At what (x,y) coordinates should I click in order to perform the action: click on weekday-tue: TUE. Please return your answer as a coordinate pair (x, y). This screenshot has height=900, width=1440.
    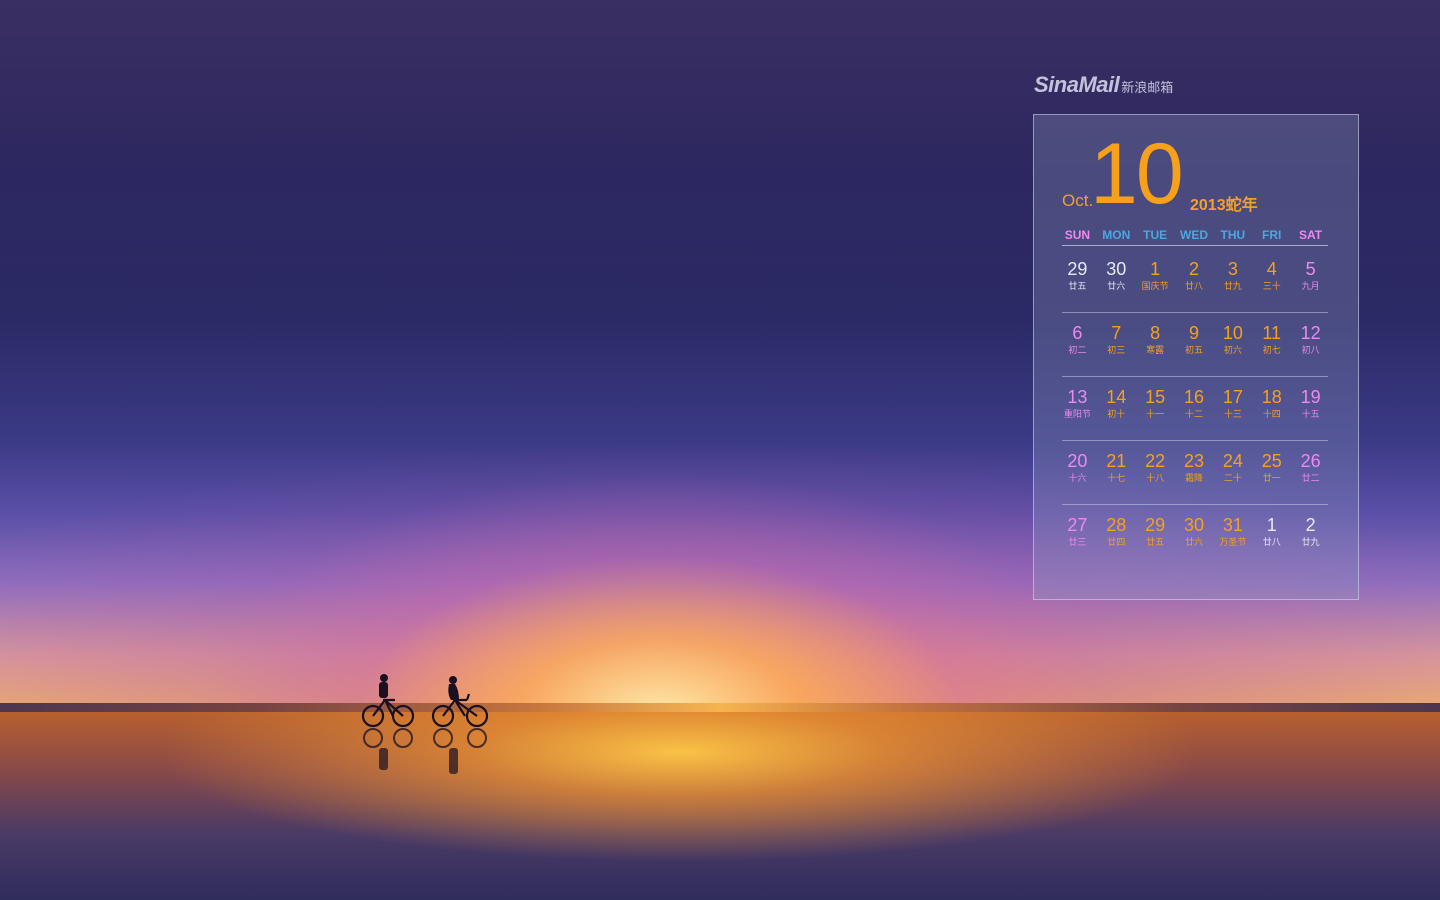
    Looking at the image, I should click on (1155, 235).